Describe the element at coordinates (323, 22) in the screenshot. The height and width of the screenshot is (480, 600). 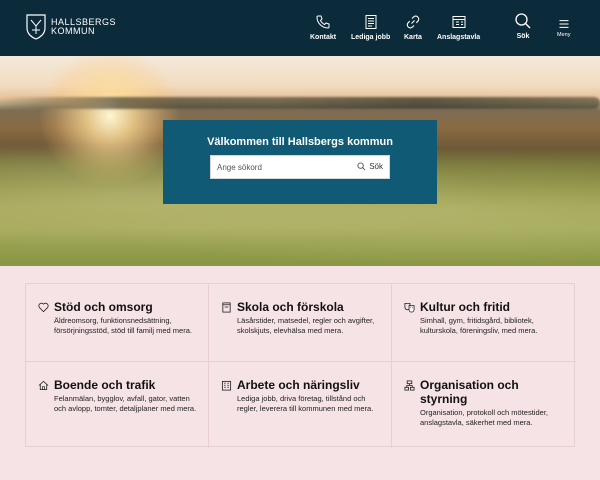
I see `phone-icon` at that location.